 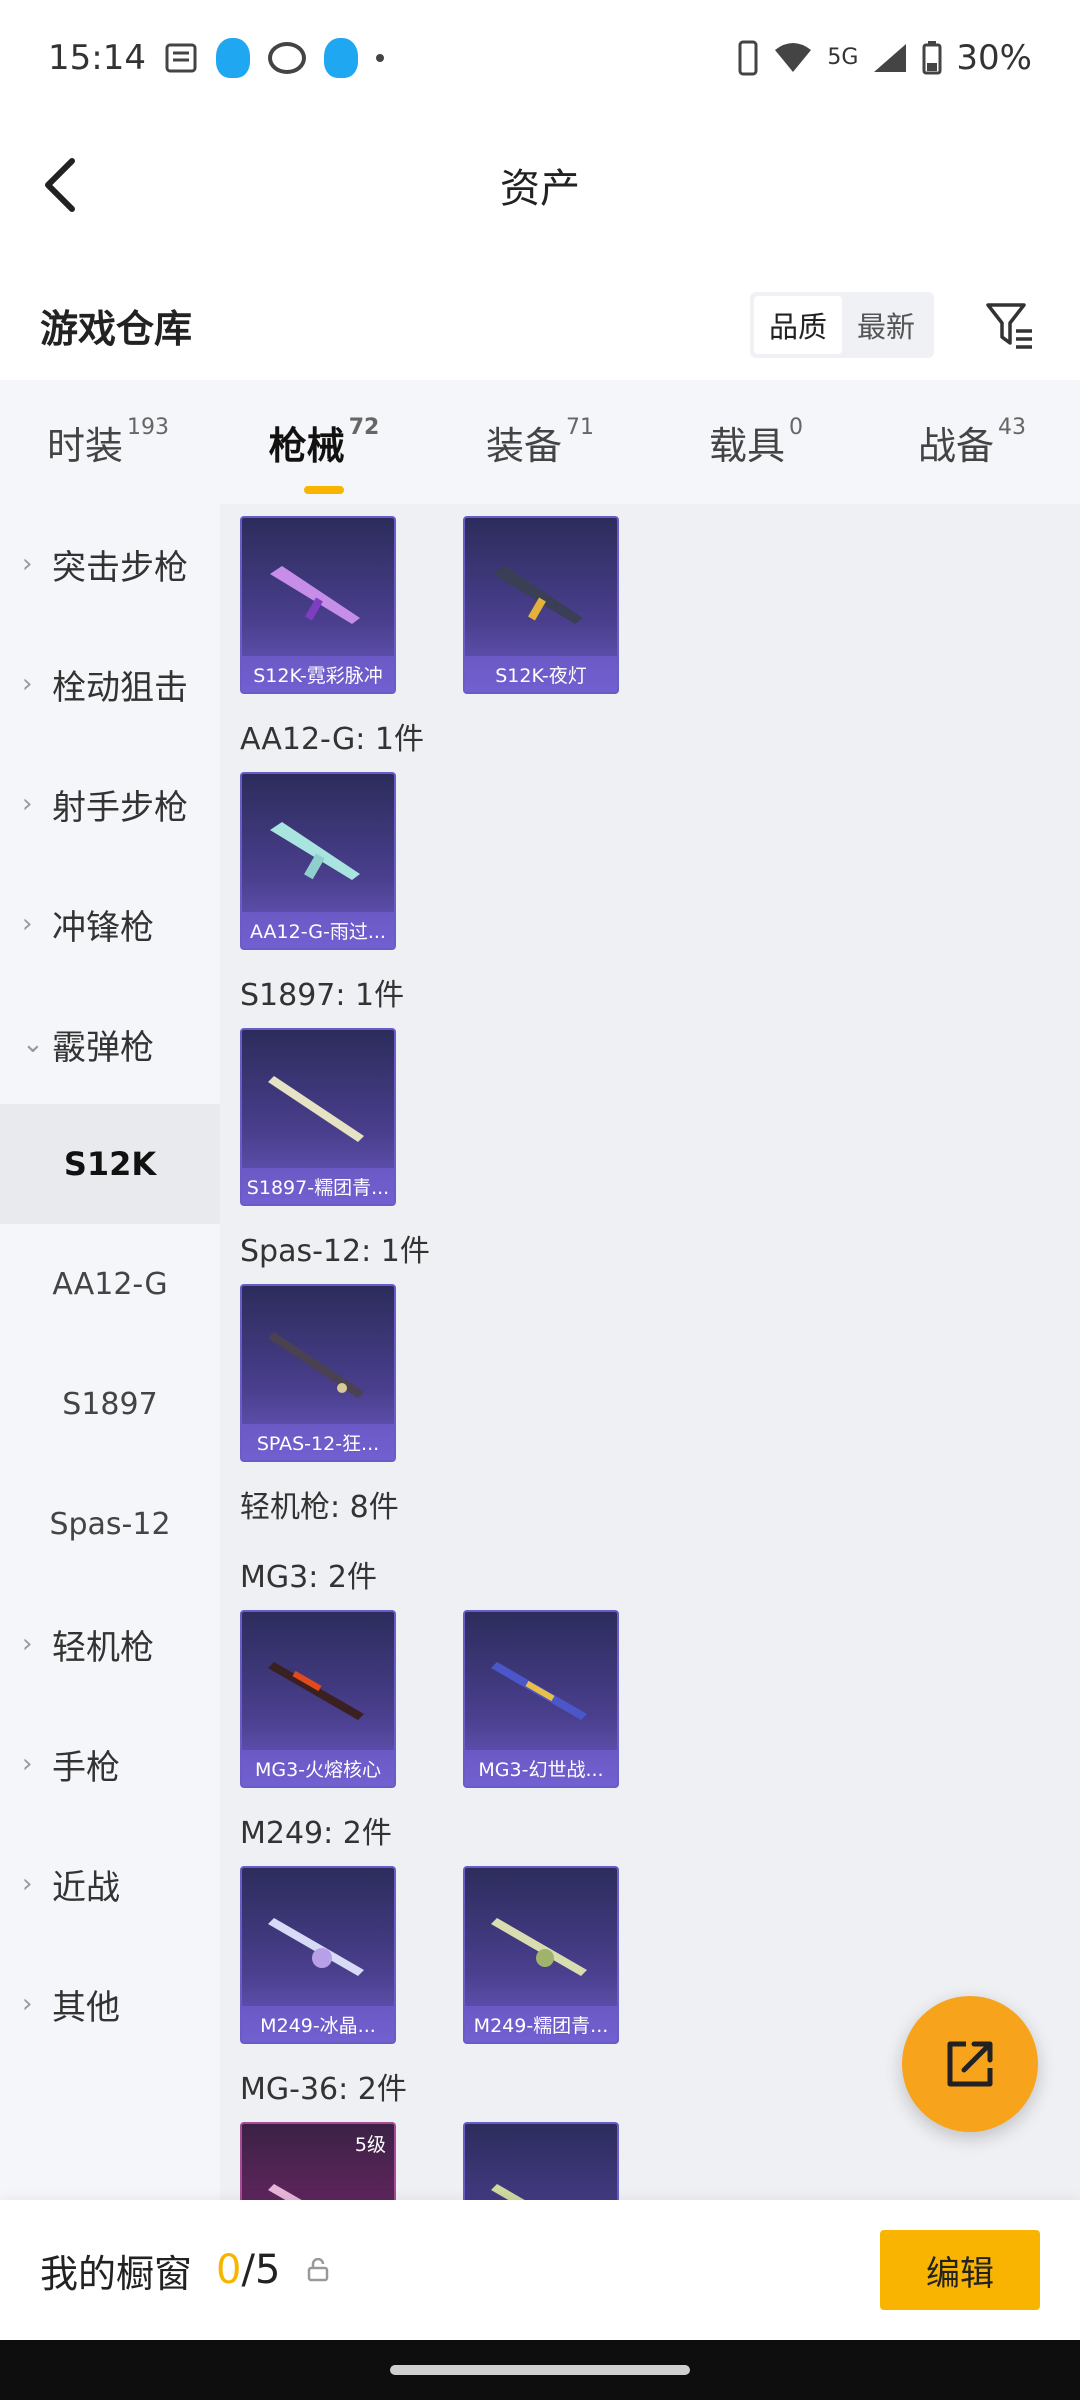 I want to click on tab-count: 72, so click(x=364, y=427).